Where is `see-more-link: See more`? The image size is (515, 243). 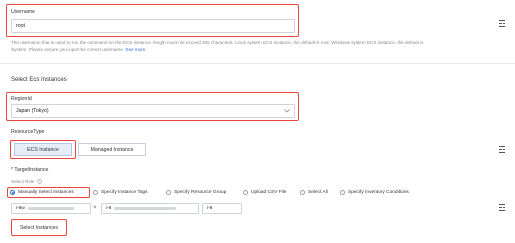 see-more-link: See more is located at coordinates (135, 49).